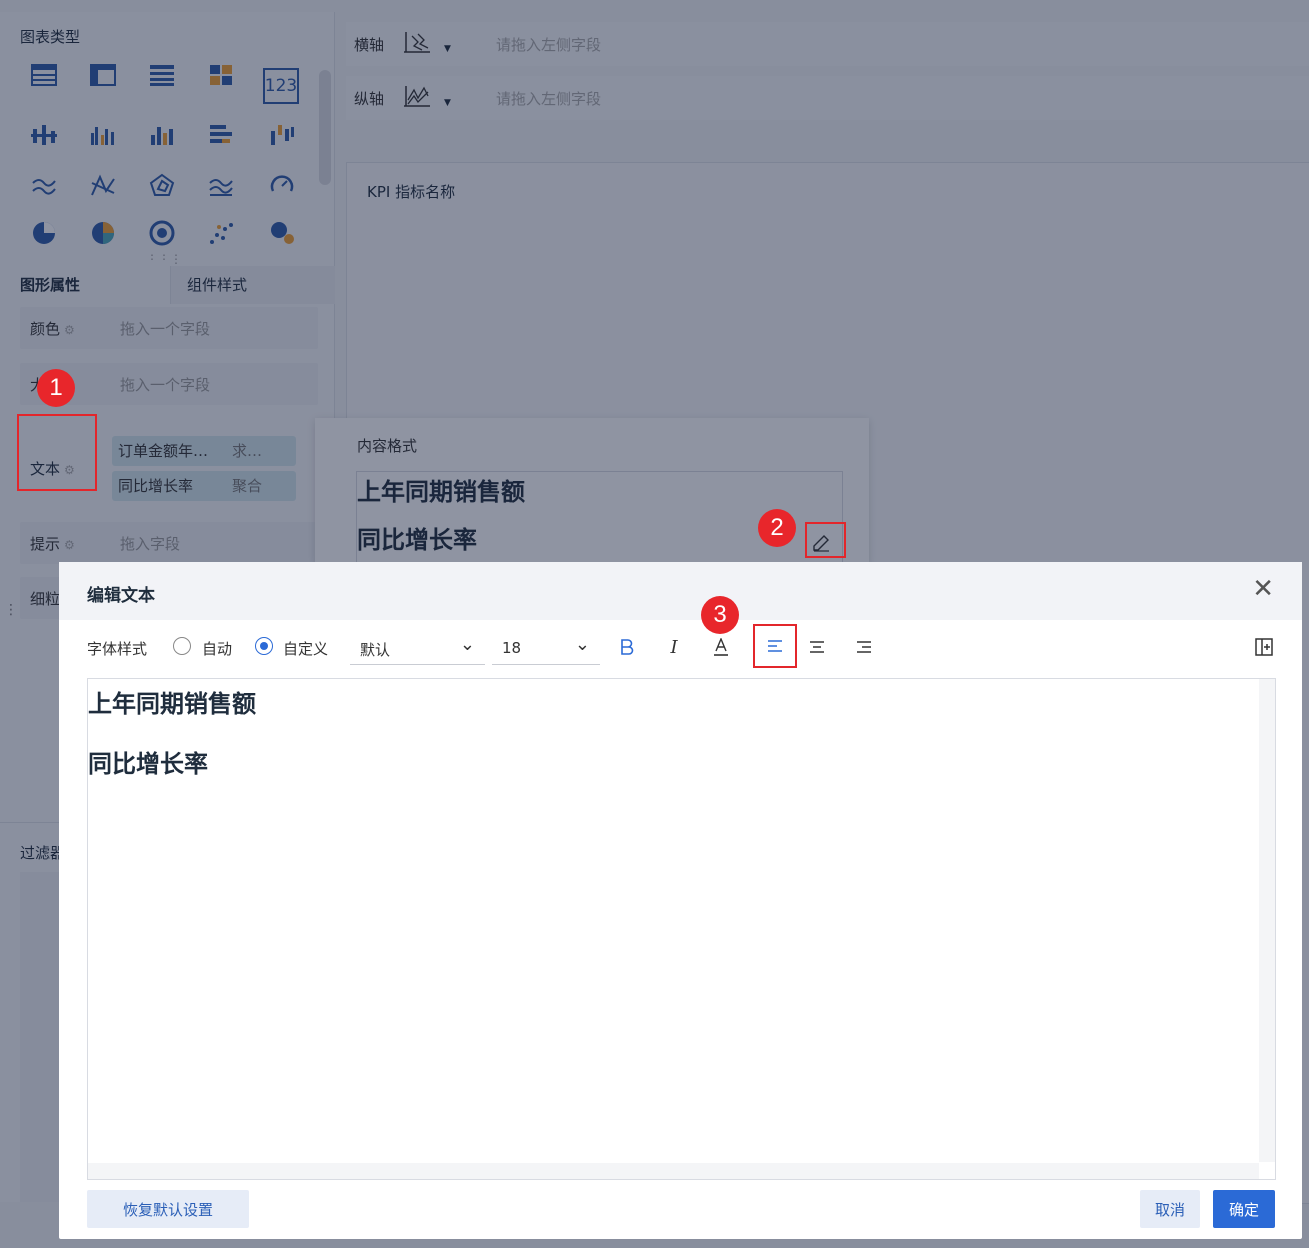 The image size is (1309, 1248). I want to click on bold-icon, so click(627, 647).